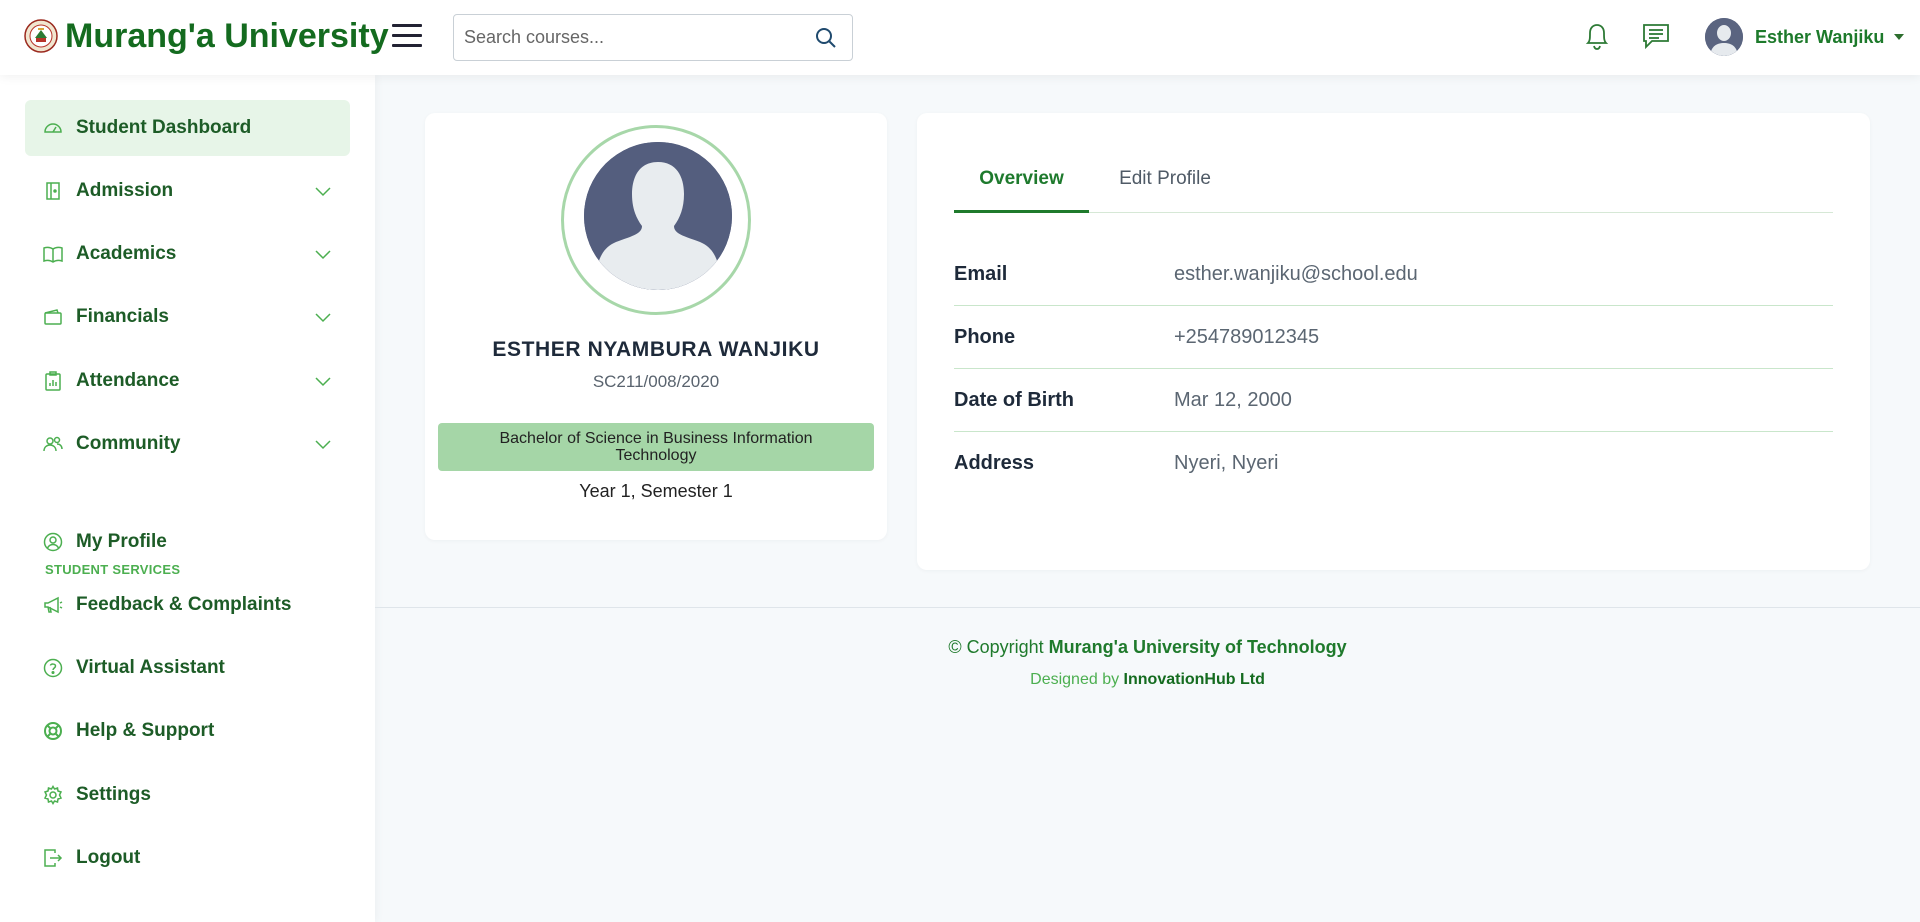 The image size is (1920, 922). Describe the element at coordinates (145, 730) in the screenshot. I see `sidebar-item-label: Help & Support` at that location.